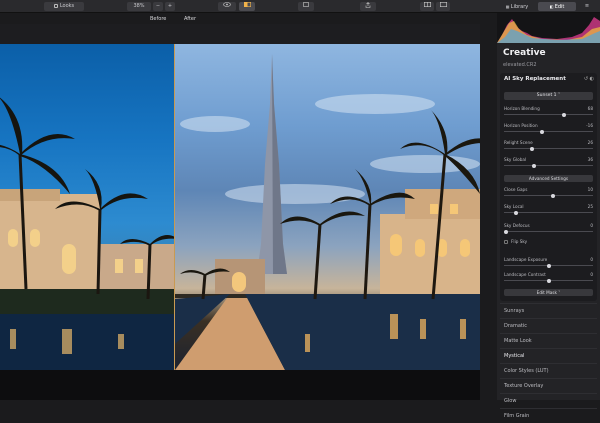  Describe the element at coordinates (590, 108) in the screenshot. I see `horizon-blending-value: 68` at that location.